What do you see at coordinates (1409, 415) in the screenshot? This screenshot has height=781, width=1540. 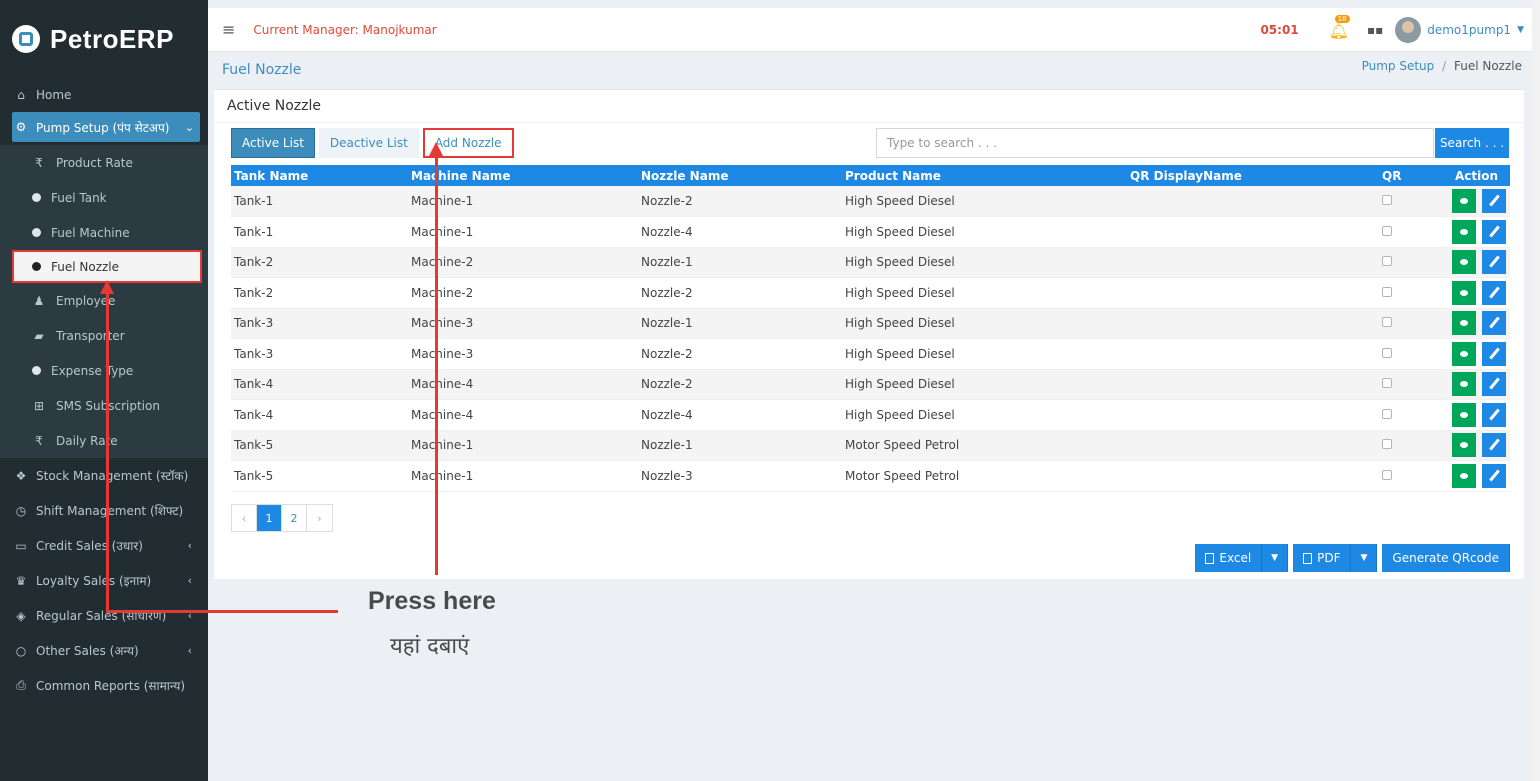 I see `qr-cell` at bounding box center [1409, 415].